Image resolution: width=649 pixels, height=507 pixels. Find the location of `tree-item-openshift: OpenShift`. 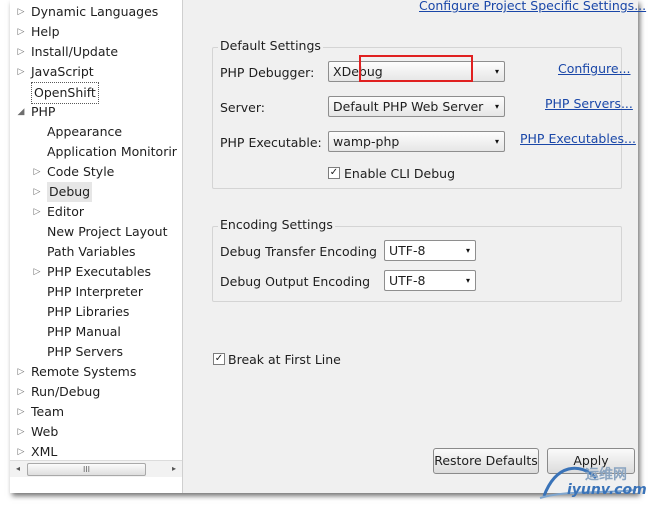

tree-item-openshift: OpenShift is located at coordinates (96, 93).